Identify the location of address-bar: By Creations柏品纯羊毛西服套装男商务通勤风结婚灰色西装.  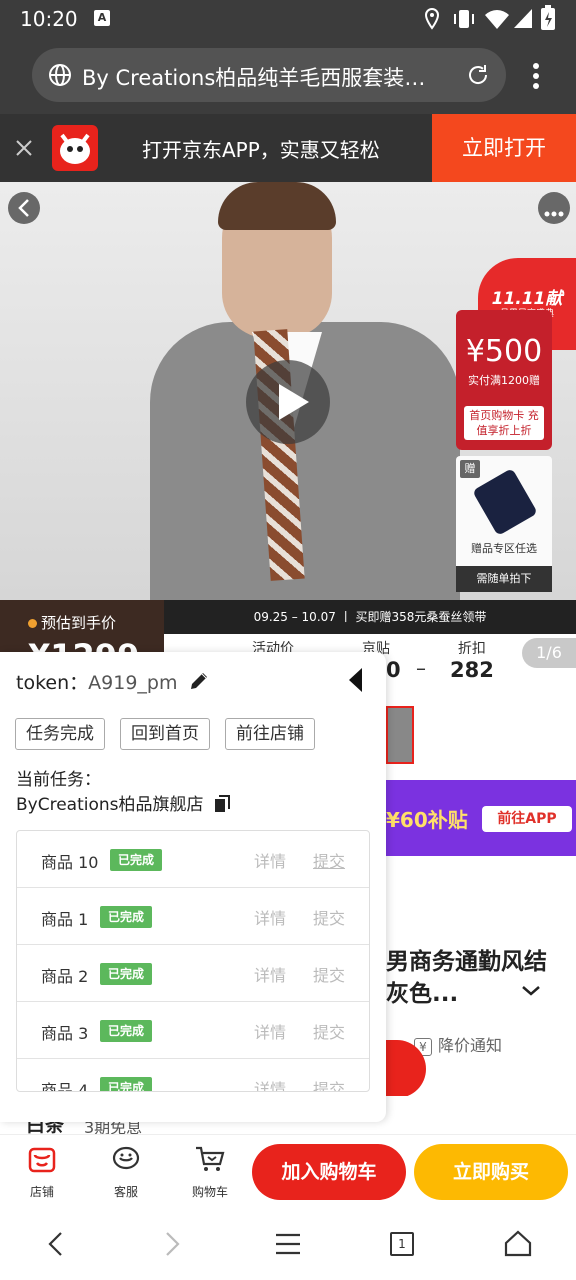
(269, 75).